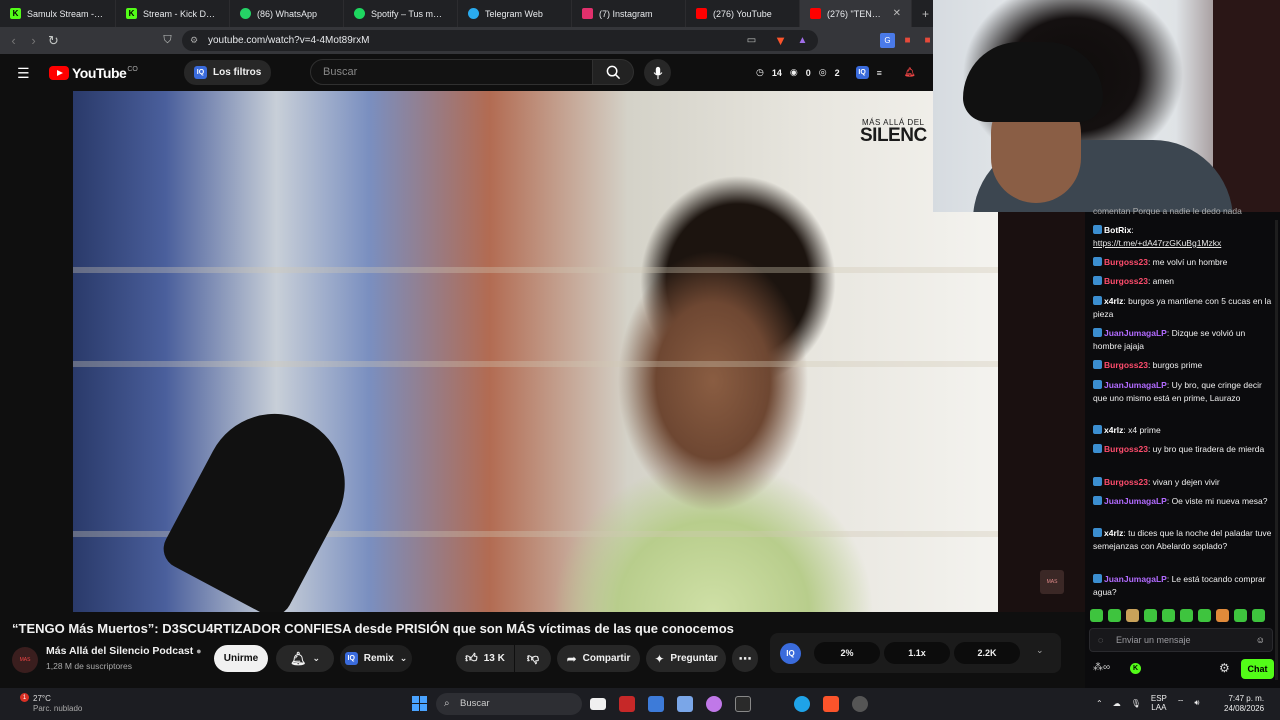 This screenshot has width=1280, height=720. I want to click on browser-tab: Spotify – Tus me gusta, so click(401, 13).